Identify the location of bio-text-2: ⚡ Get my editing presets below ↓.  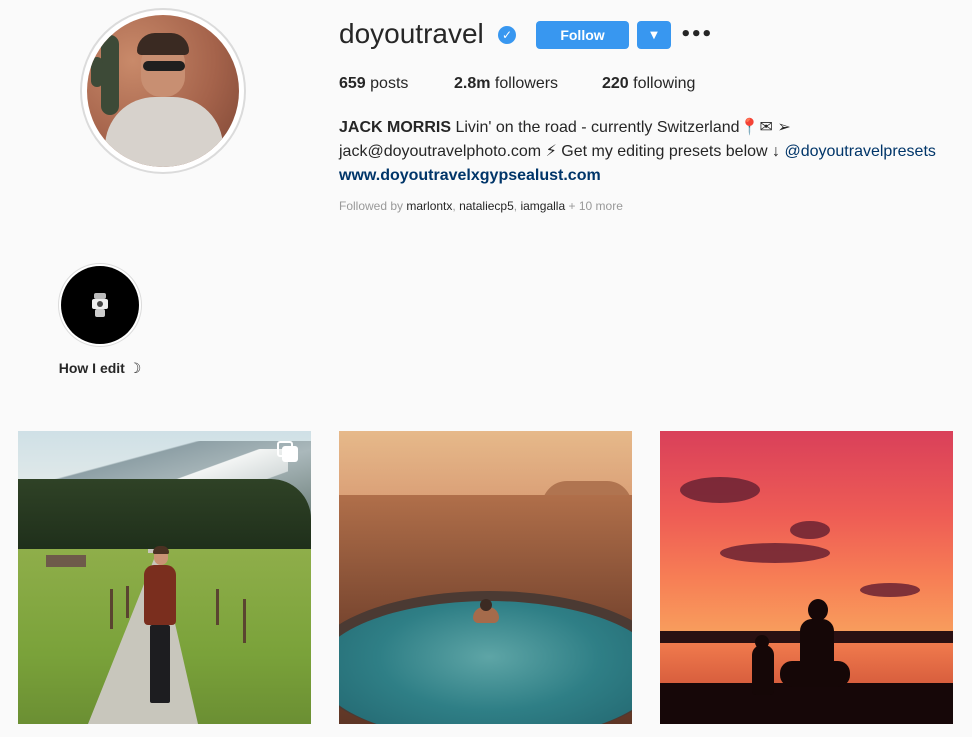
(663, 151).